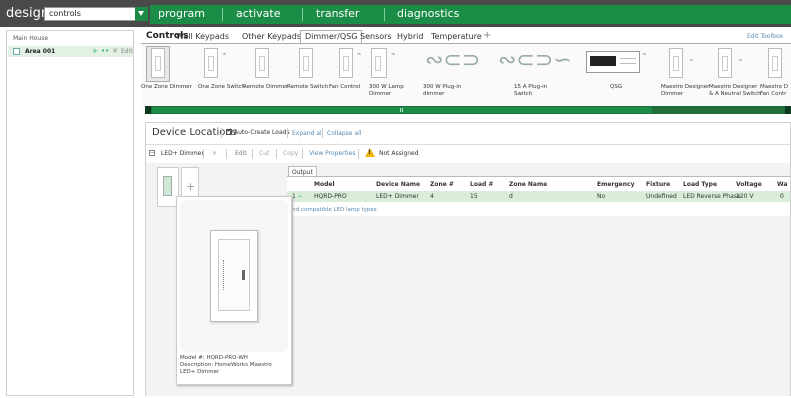 The width and height of the screenshot is (791, 398). I want to click on nav-program: program, so click(181, 14).